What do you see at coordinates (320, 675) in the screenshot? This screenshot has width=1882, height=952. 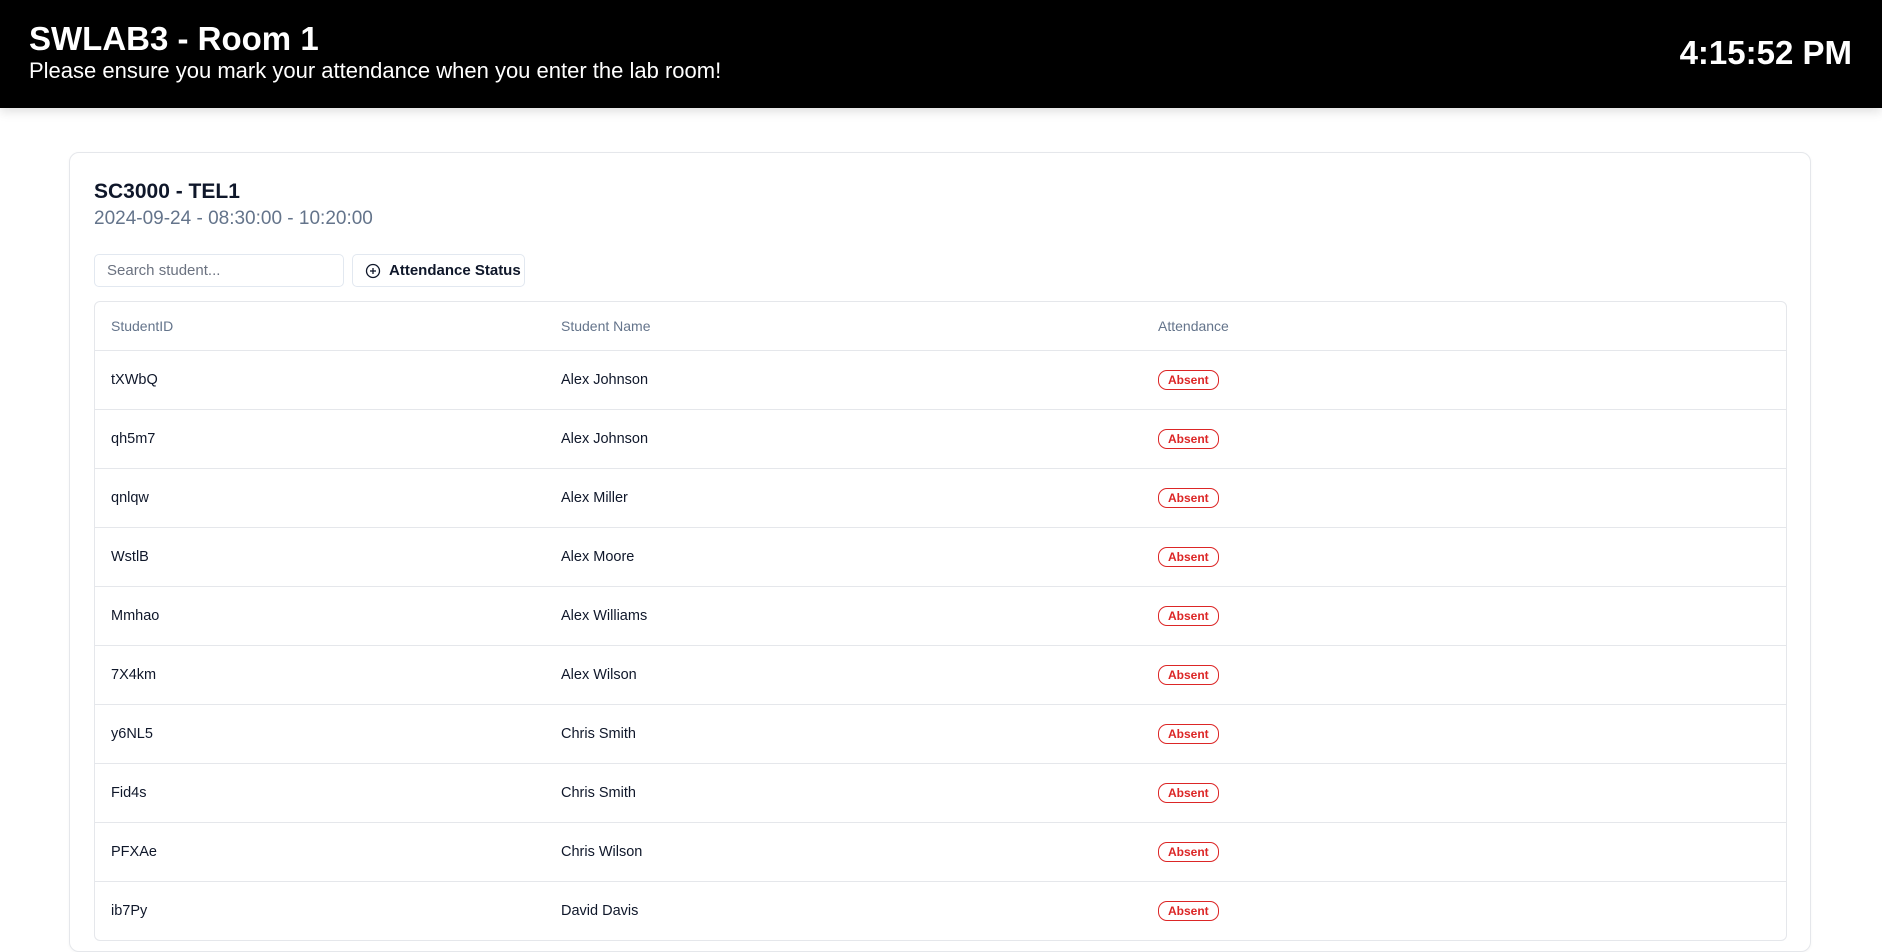 I see `student-id-cell: 7X4km` at bounding box center [320, 675].